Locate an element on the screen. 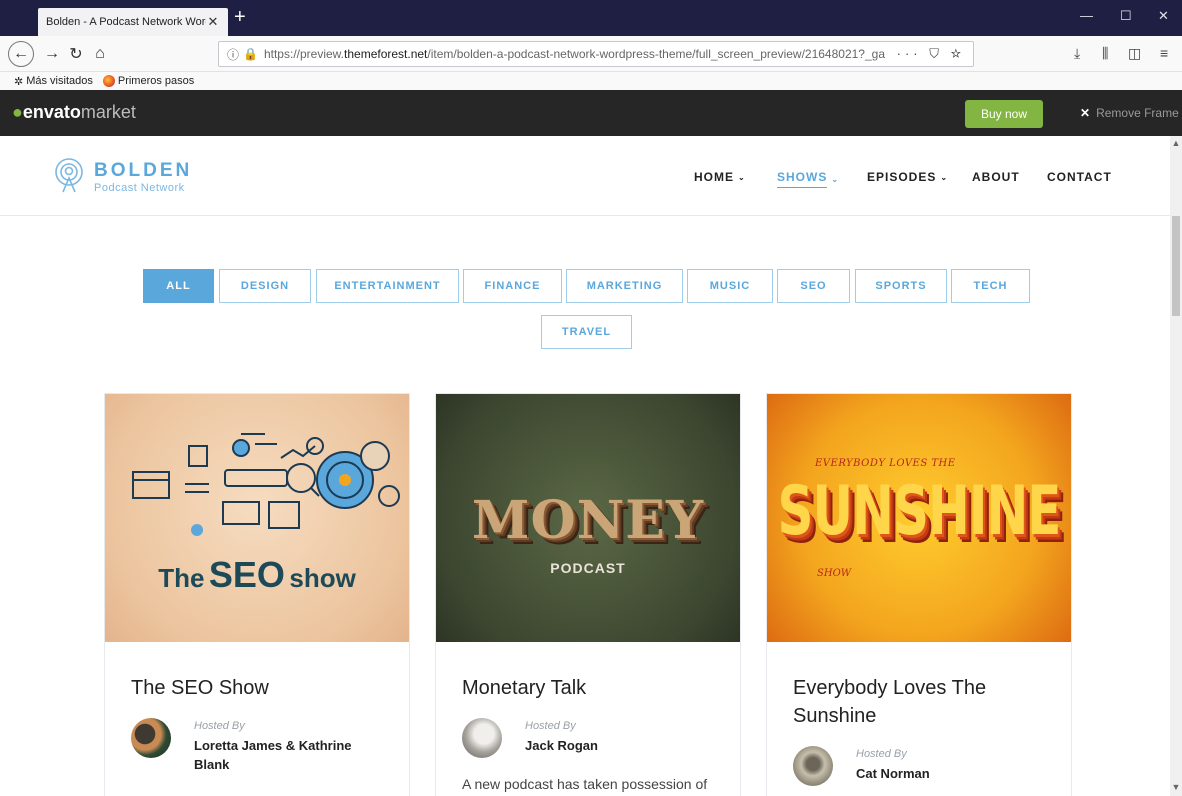 The image size is (1182, 796). home-icon: ⌂ is located at coordinates (100, 54).